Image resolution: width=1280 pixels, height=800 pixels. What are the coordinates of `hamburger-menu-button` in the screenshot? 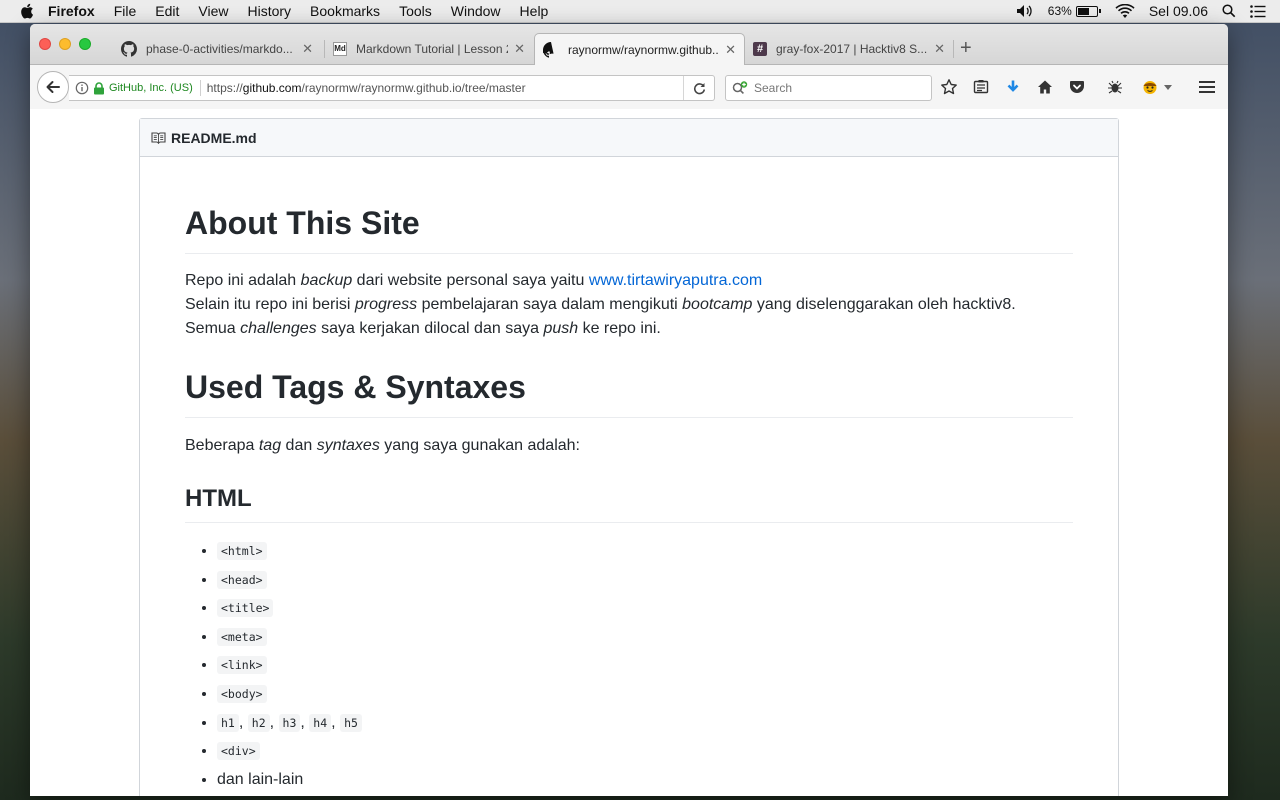 It's located at (1207, 87).